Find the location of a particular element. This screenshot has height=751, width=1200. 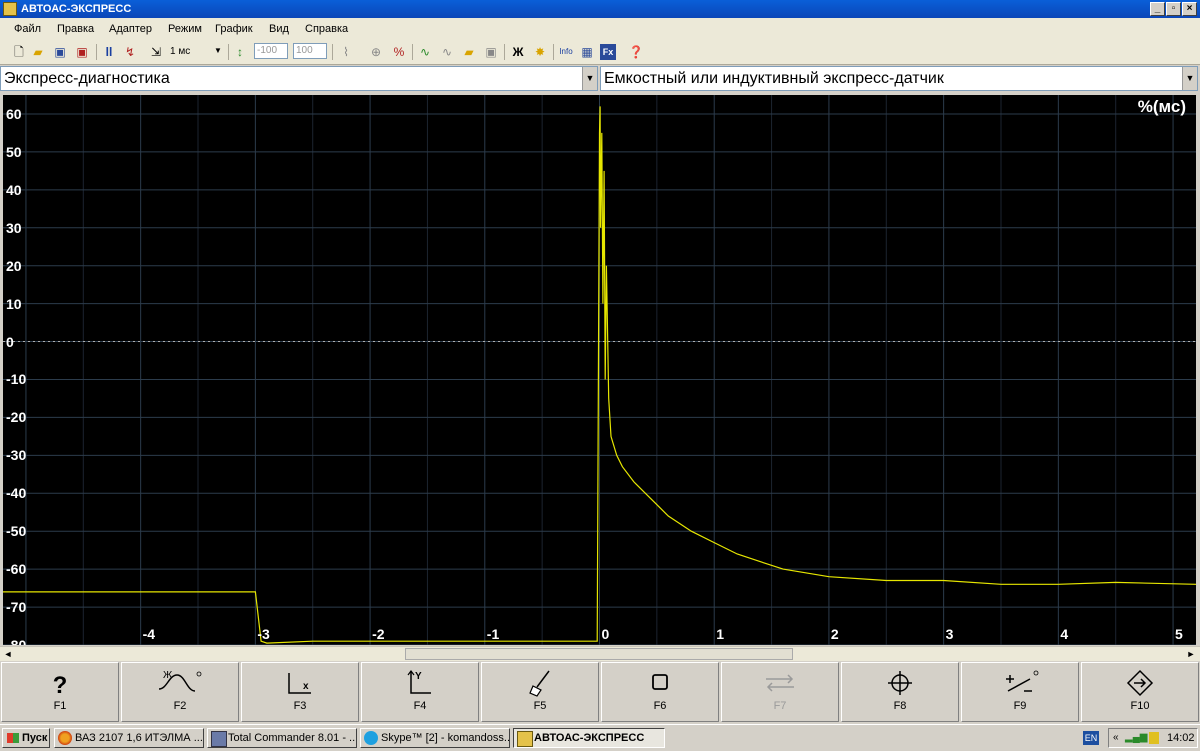

menu-mode: Режим is located at coordinates (185, 29).